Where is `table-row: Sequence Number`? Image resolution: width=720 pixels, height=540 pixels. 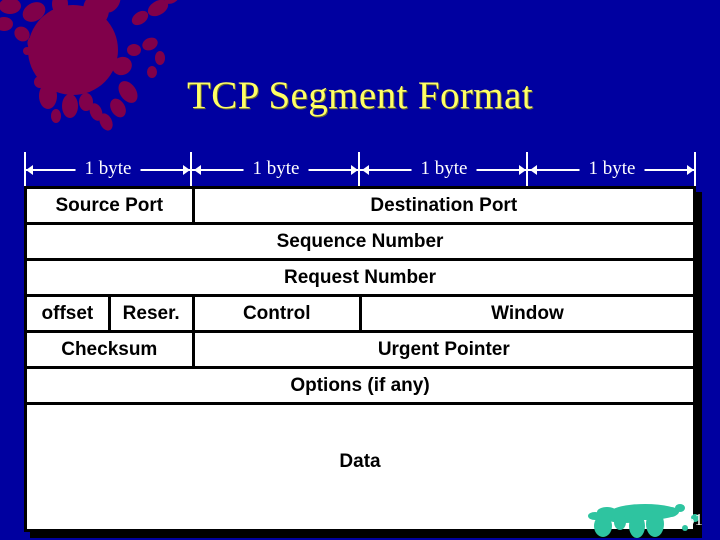
table-row: Sequence Number is located at coordinates (360, 241).